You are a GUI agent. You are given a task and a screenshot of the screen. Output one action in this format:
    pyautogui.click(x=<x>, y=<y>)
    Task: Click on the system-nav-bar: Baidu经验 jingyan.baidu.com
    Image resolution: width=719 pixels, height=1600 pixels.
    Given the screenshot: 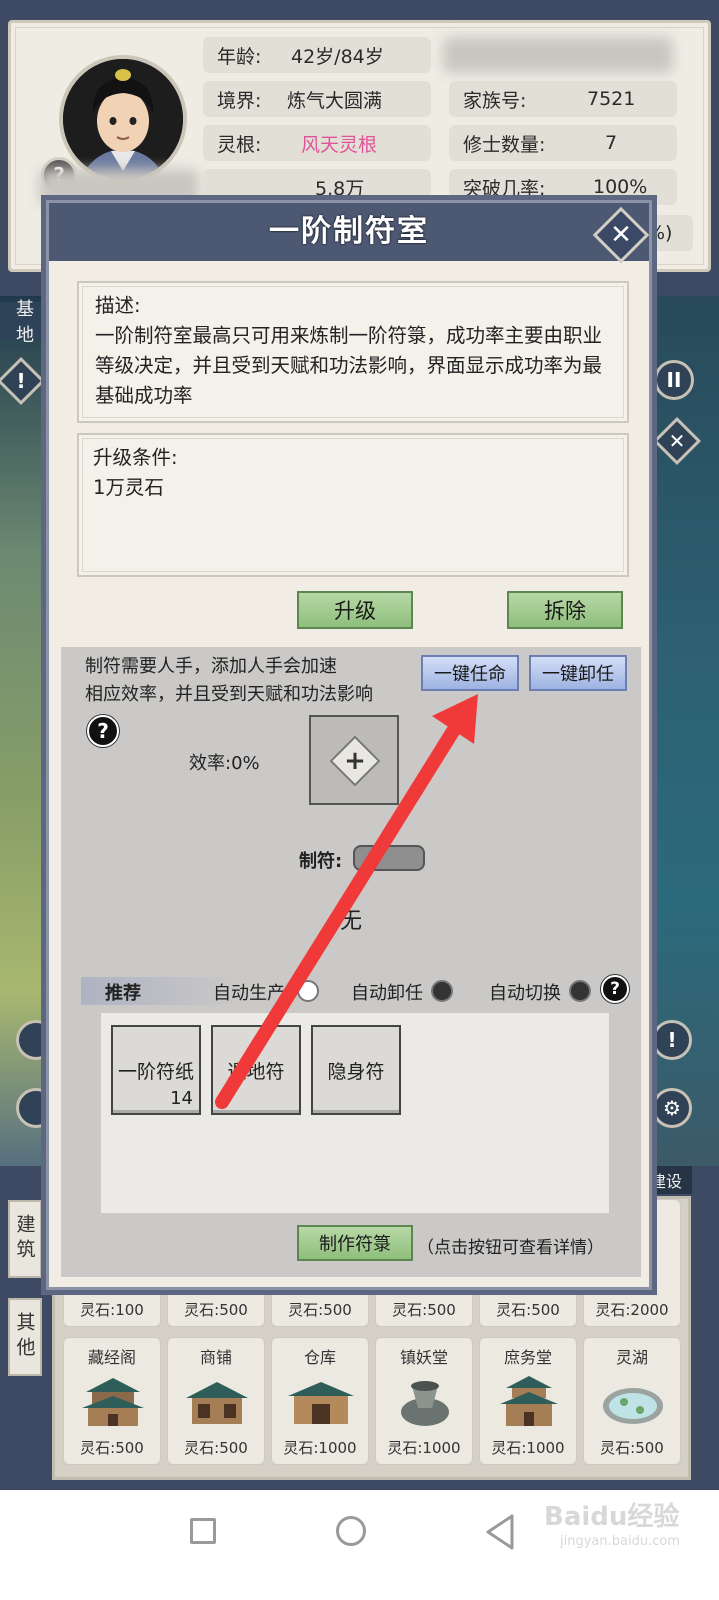 What is the action you would take?
    pyautogui.click(x=359, y=1545)
    